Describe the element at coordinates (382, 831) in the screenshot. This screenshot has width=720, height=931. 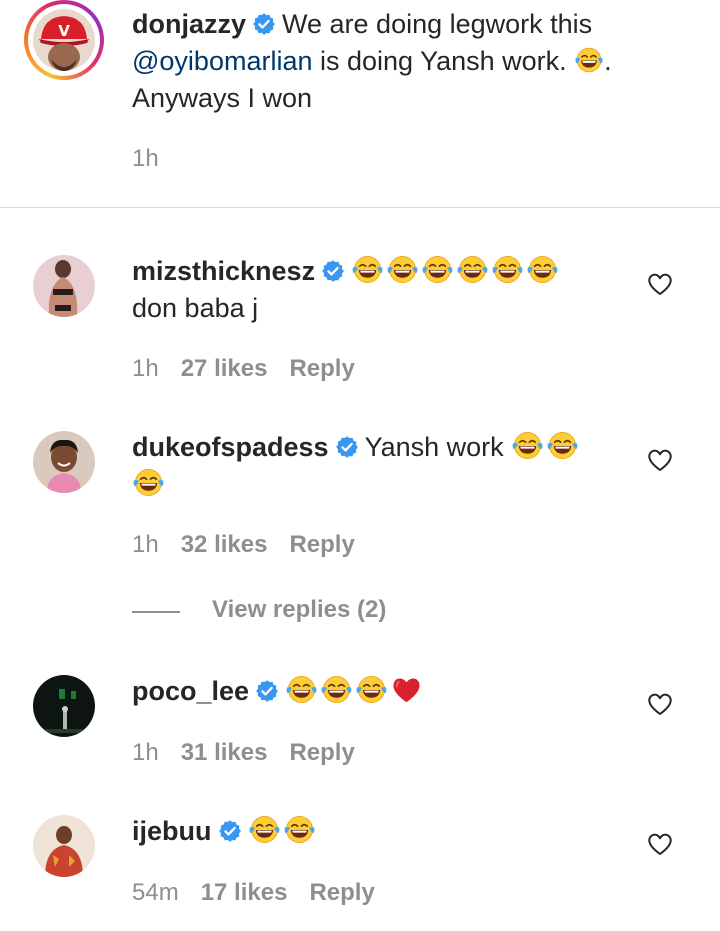
I see `comment-4-text: ijebuu` at that location.